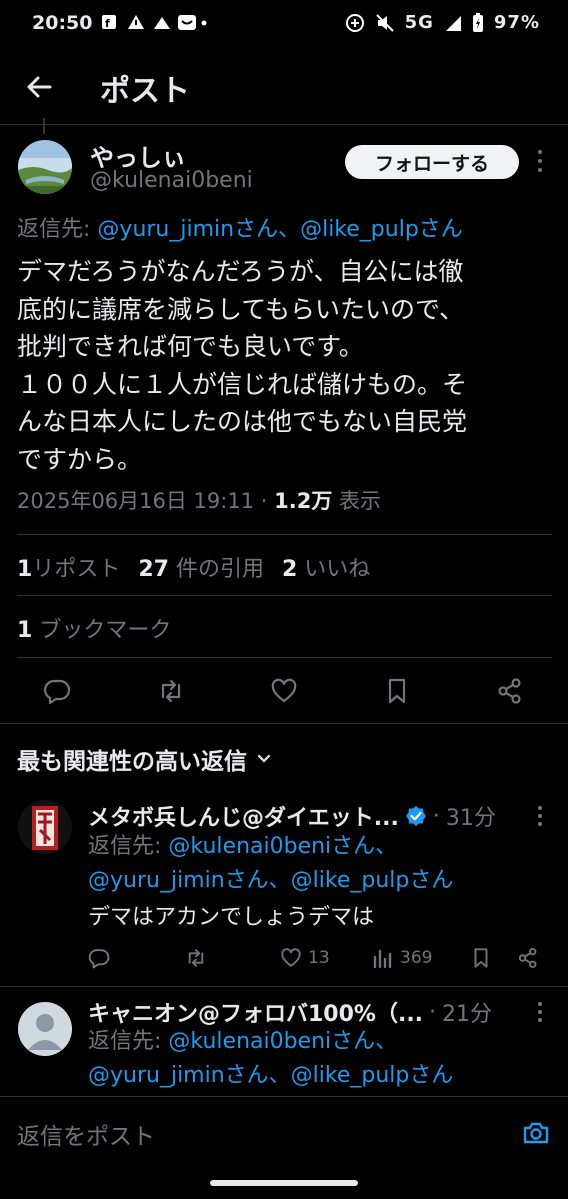 This screenshot has height=1199, width=568. What do you see at coordinates (305, 958) in the screenshot?
I see `reply-like: 13` at bounding box center [305, 958].